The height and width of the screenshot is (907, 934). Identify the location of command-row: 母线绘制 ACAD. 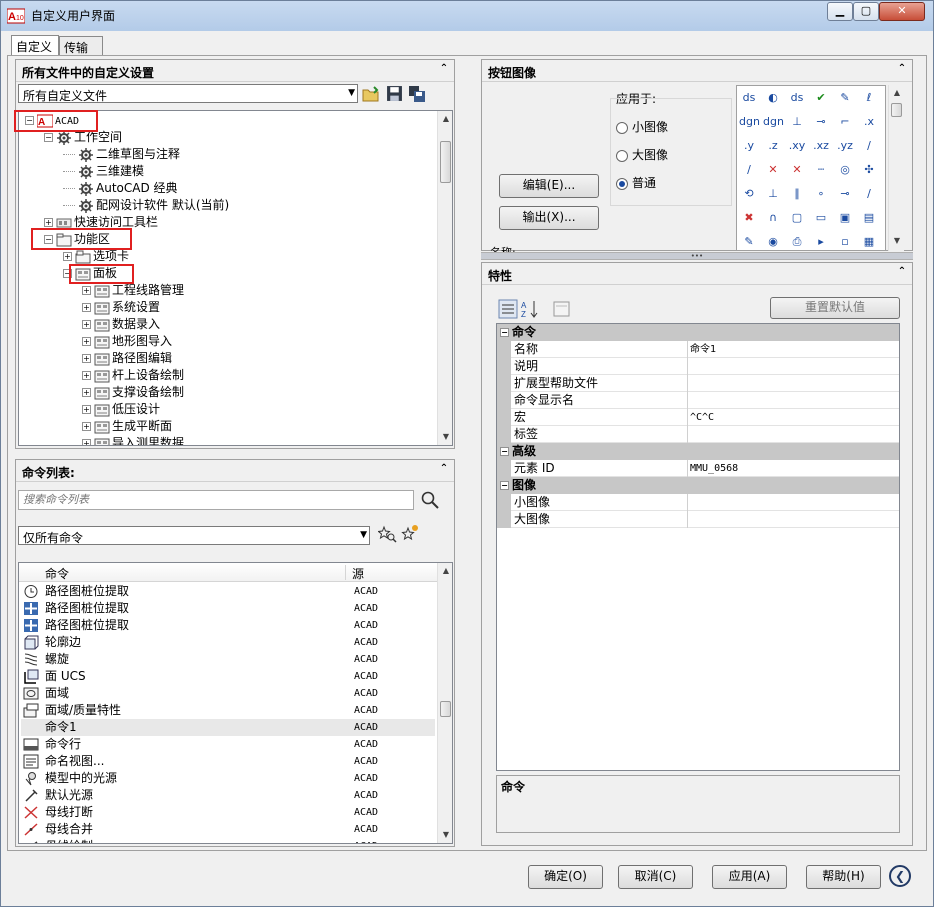
(228, 840).